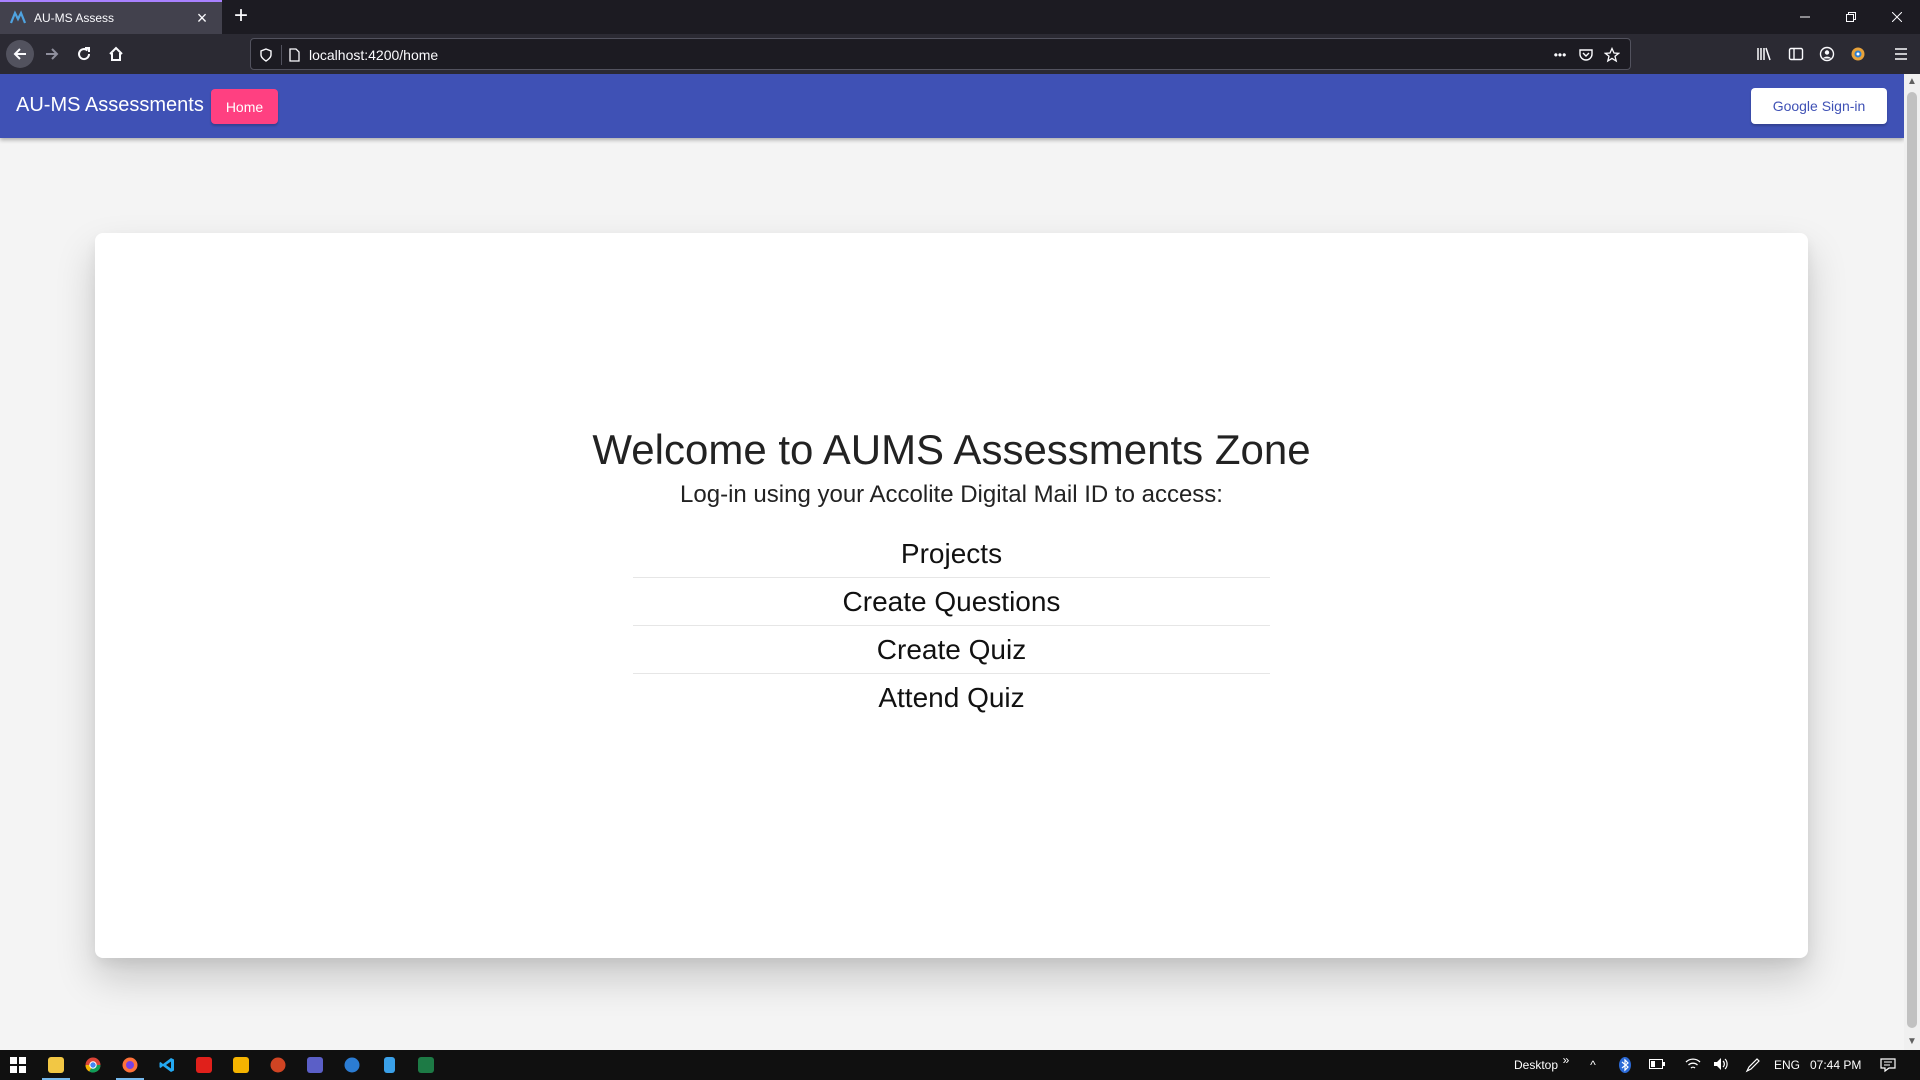  I want to click on library-icon, so click(1764, 54).